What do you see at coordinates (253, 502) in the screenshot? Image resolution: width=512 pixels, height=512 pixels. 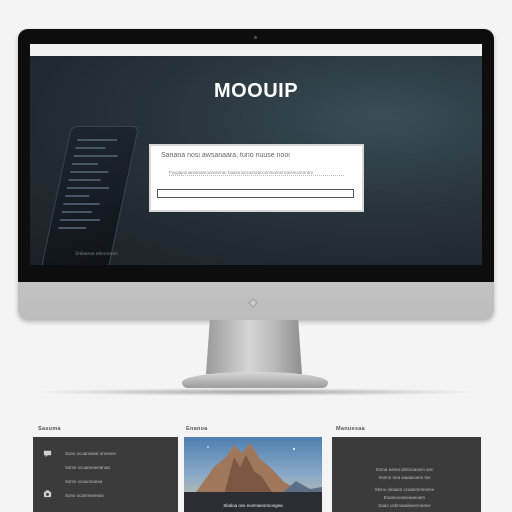 I see `ground-band` at bounding box center [253, 502].